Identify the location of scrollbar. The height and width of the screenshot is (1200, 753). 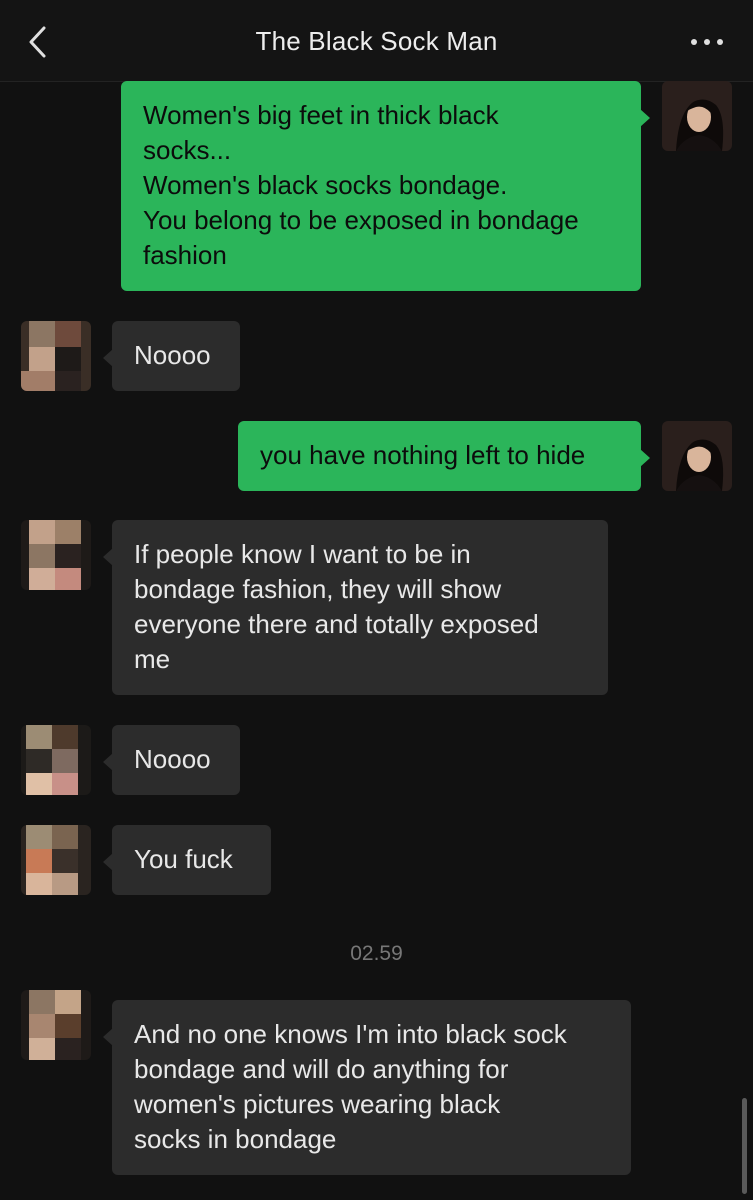
(744, 1146).